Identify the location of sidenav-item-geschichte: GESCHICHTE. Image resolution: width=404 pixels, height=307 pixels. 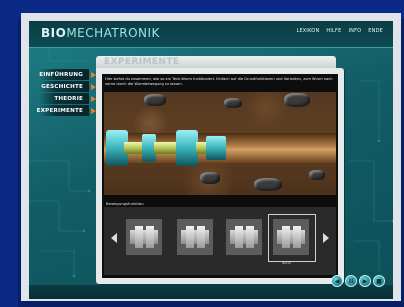
(67, 86).